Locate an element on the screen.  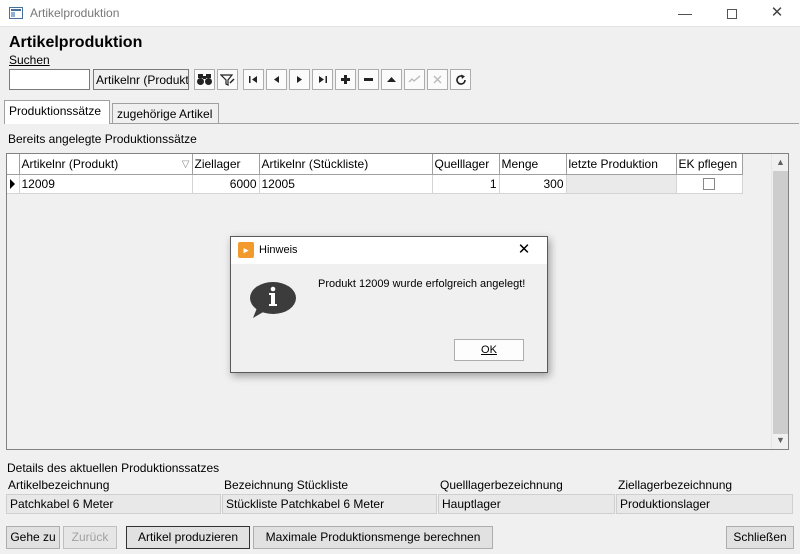
label-ziellagerbezeichnung: Ziellagerbezeichnung is located at coordinates (675, 485).